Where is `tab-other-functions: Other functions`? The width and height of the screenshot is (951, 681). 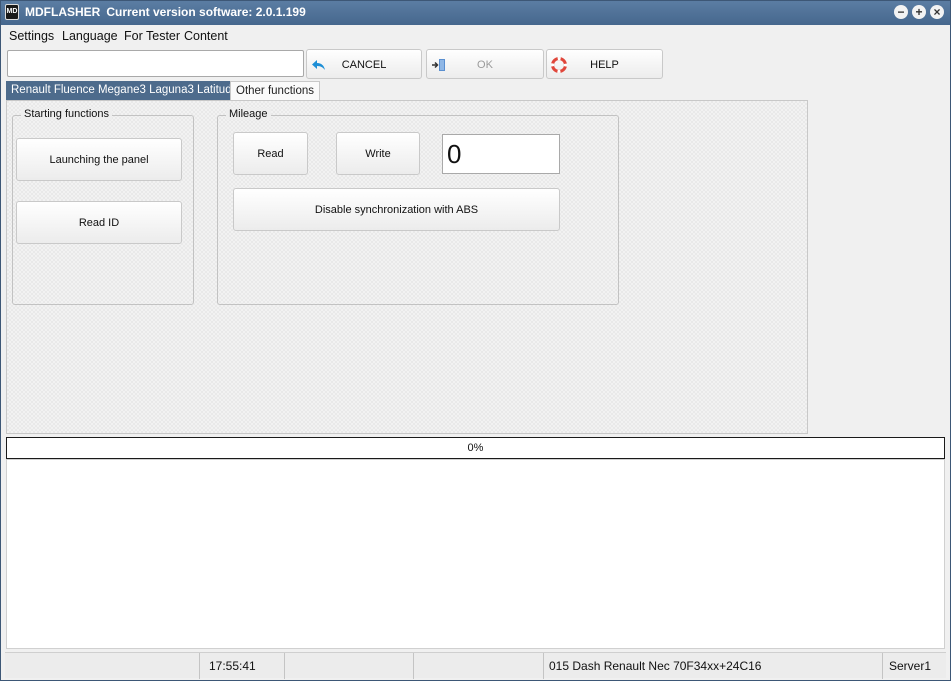 tab-other-functions: Other functions is located at coordinates (275, 90).